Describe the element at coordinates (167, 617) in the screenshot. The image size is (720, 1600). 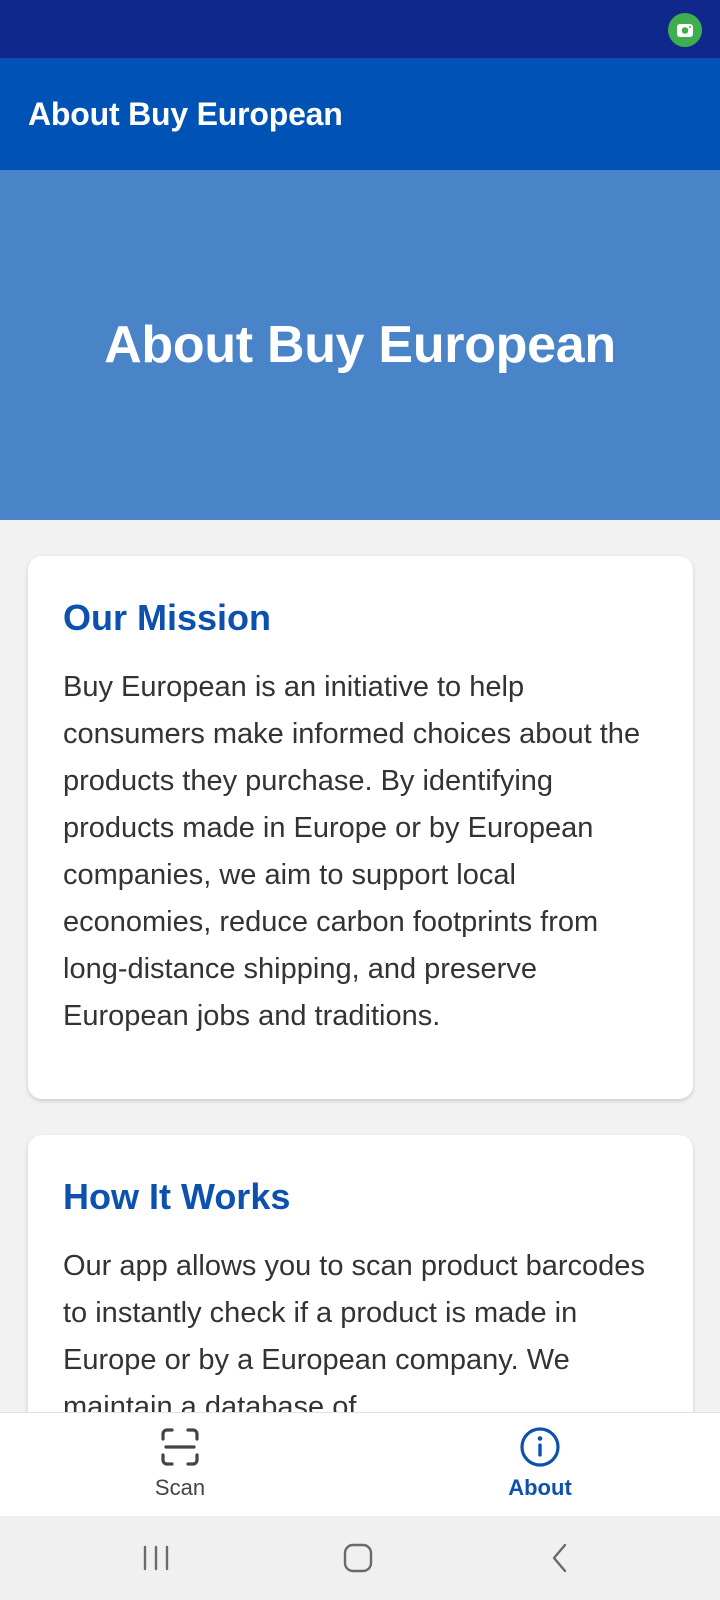
I see `section-title: Our Mission` at that location.